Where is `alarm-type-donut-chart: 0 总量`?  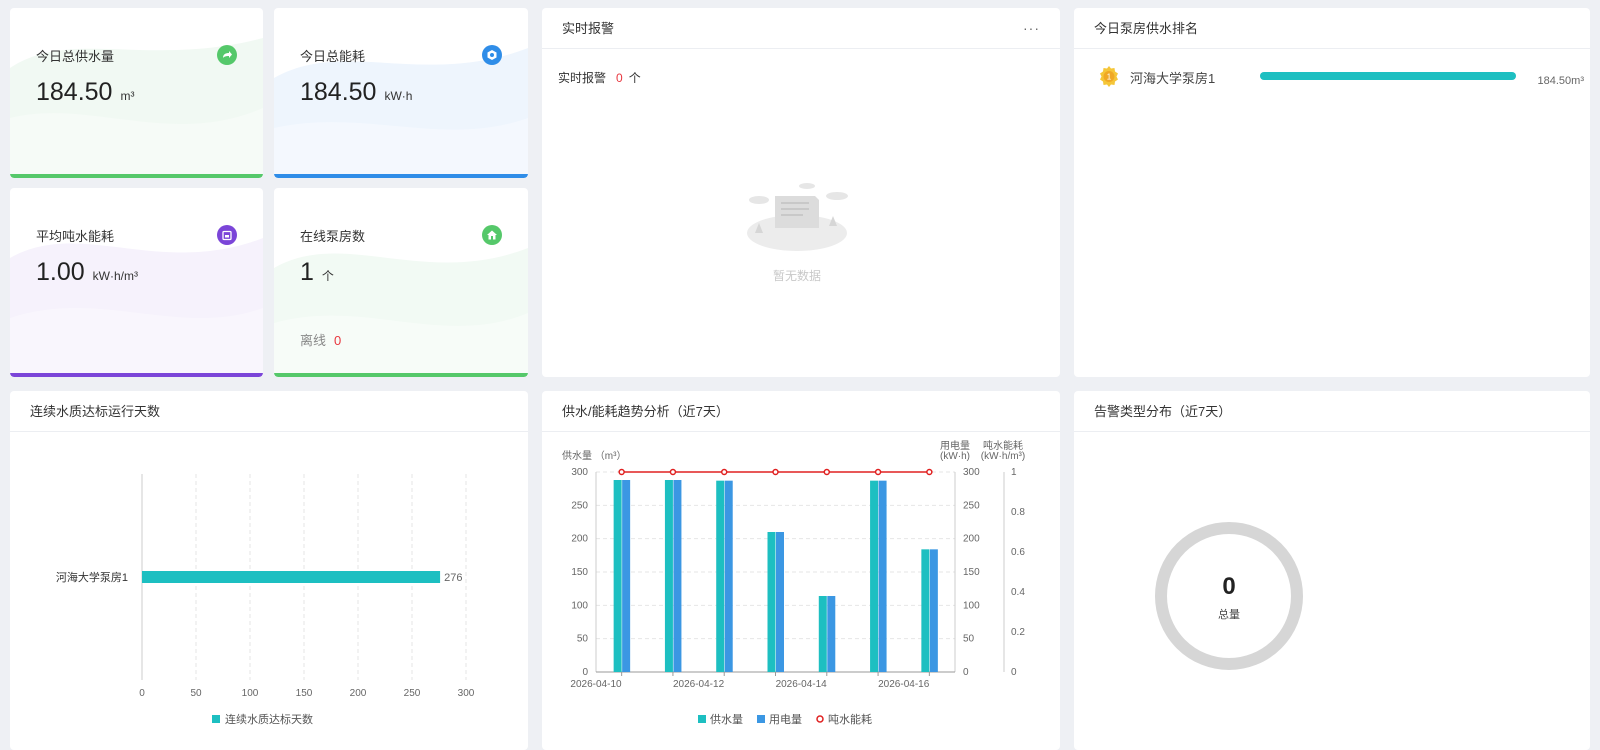 alarm-type-donut-chart: 0 总量 is located at coordinates (1229, 596).